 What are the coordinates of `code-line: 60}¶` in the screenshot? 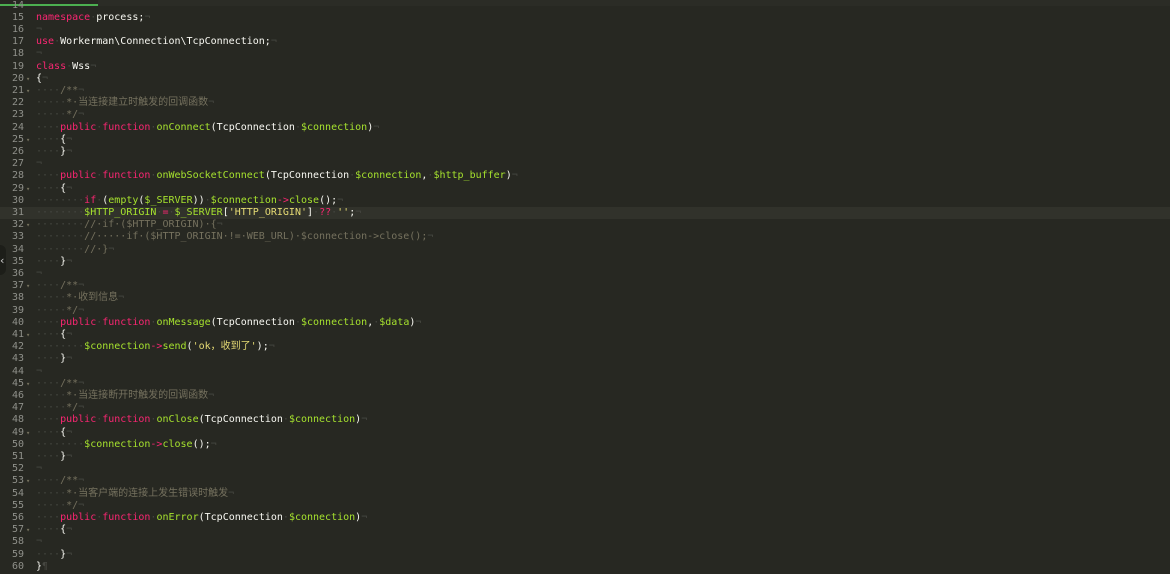 It's located at (585, 567).